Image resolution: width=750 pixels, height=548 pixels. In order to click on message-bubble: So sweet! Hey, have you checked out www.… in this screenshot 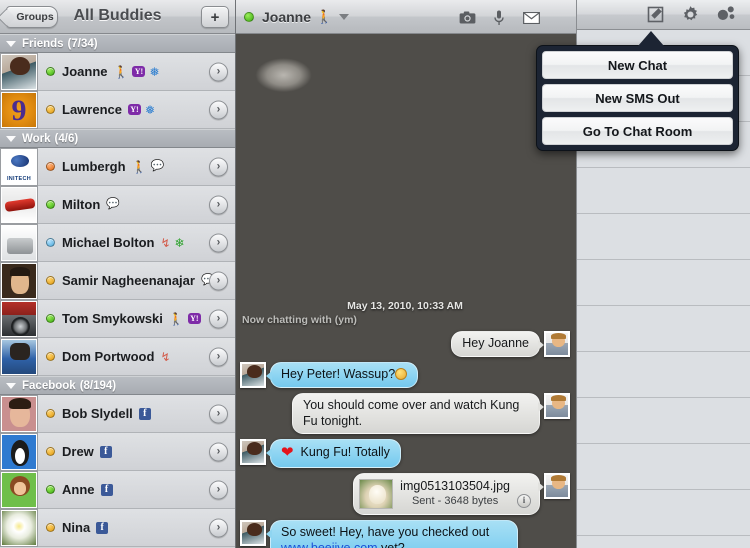, I will do `click(392, 534)`.